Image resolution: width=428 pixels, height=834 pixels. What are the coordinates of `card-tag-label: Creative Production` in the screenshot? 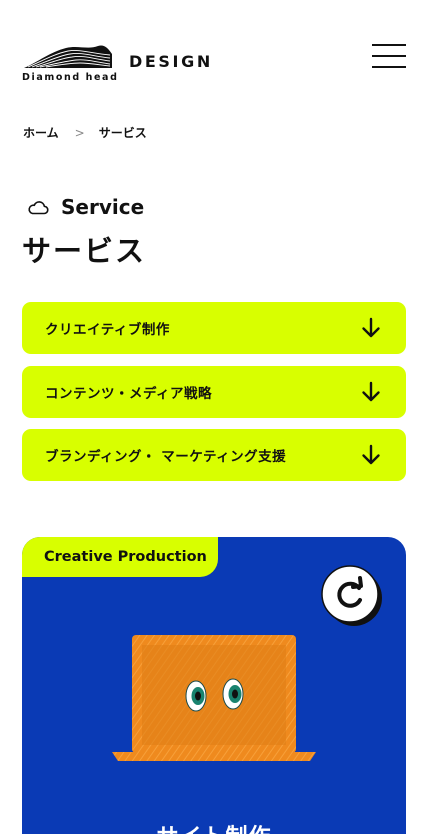 It's located at (125, 557).